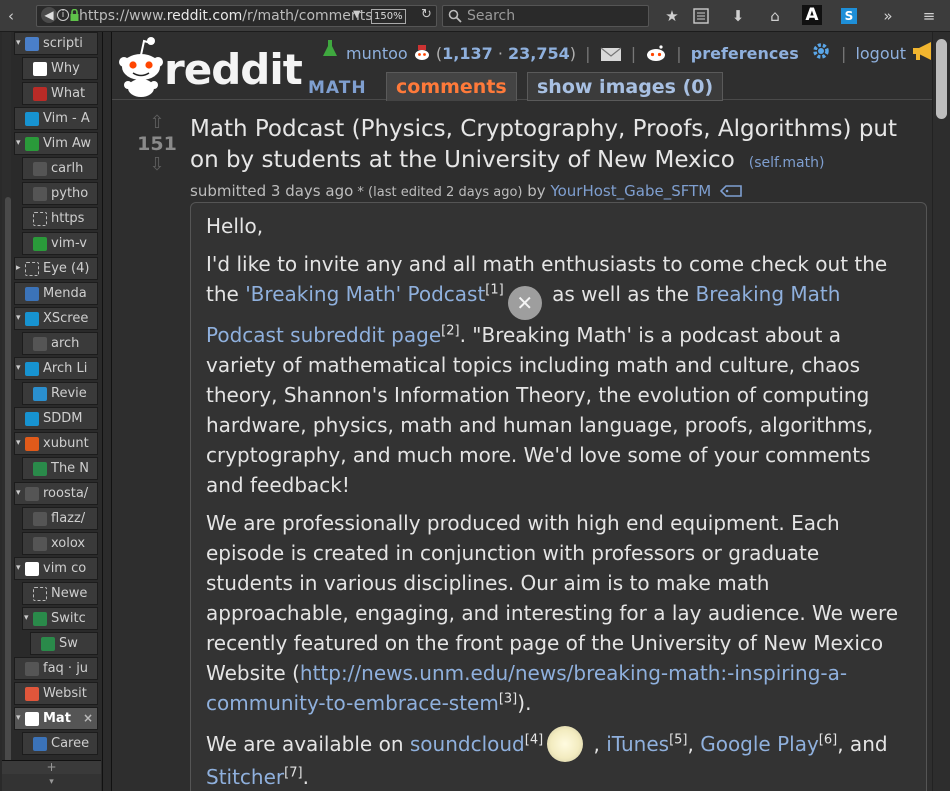 Image resolution: width=950 pixels, height=791 pixels. Describe the element at coordinates (60, 93) in the screenshot. I see `sidebar-tab: What` at that location.